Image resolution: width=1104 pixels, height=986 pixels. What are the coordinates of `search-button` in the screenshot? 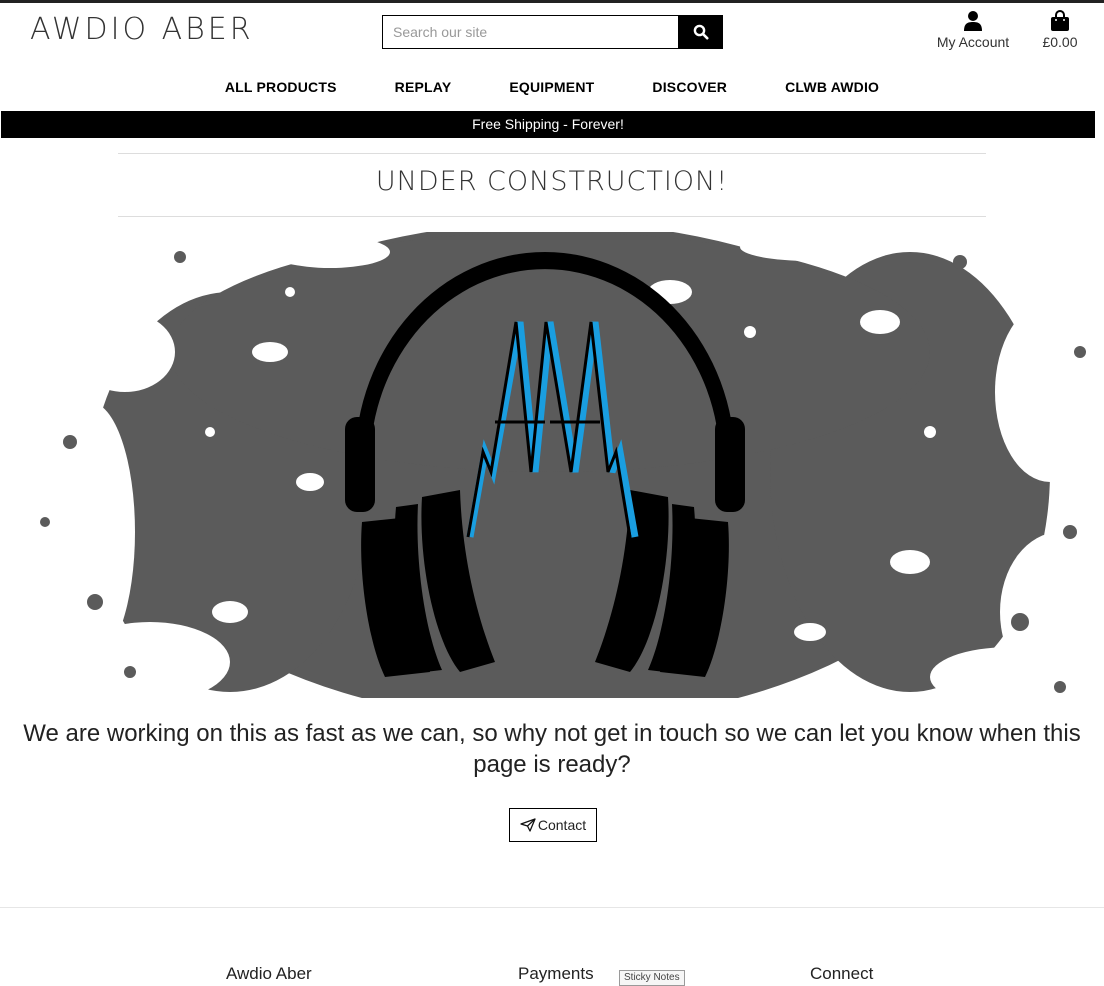 It's located at (700, 32).